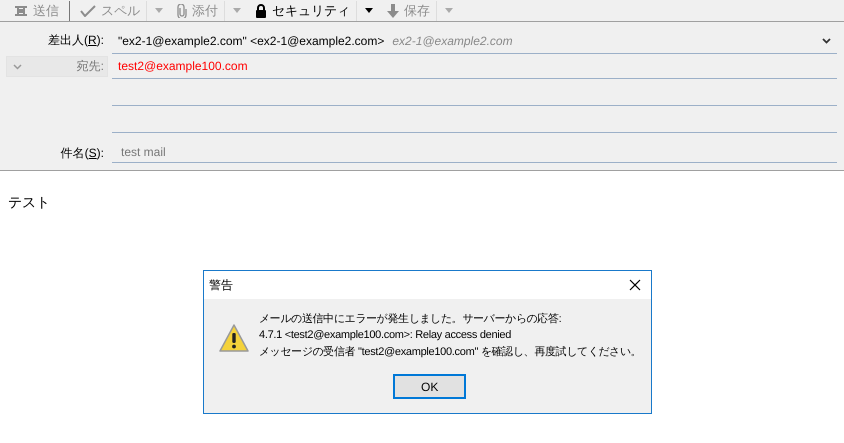 This screenshot has width=844, height=443. I want to click on toolbar-button: セキュリティ, so click(302, 10).